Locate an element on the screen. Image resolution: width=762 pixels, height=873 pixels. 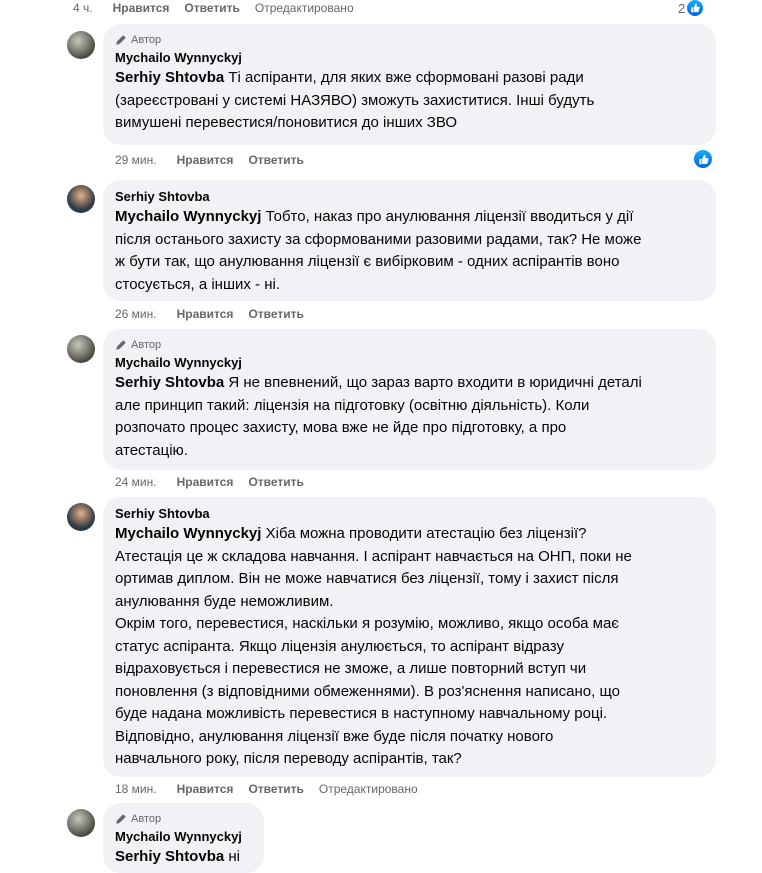
reaction-count-value: 2 is located at coordinates (682, 8).